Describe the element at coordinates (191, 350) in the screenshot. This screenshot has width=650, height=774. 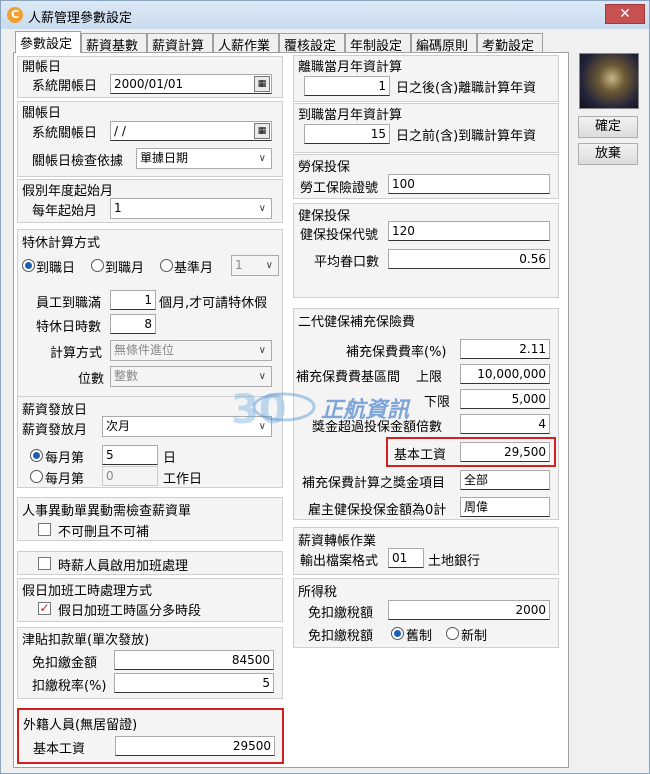
I see `method-select: 無條件進位 ∨` at that location.